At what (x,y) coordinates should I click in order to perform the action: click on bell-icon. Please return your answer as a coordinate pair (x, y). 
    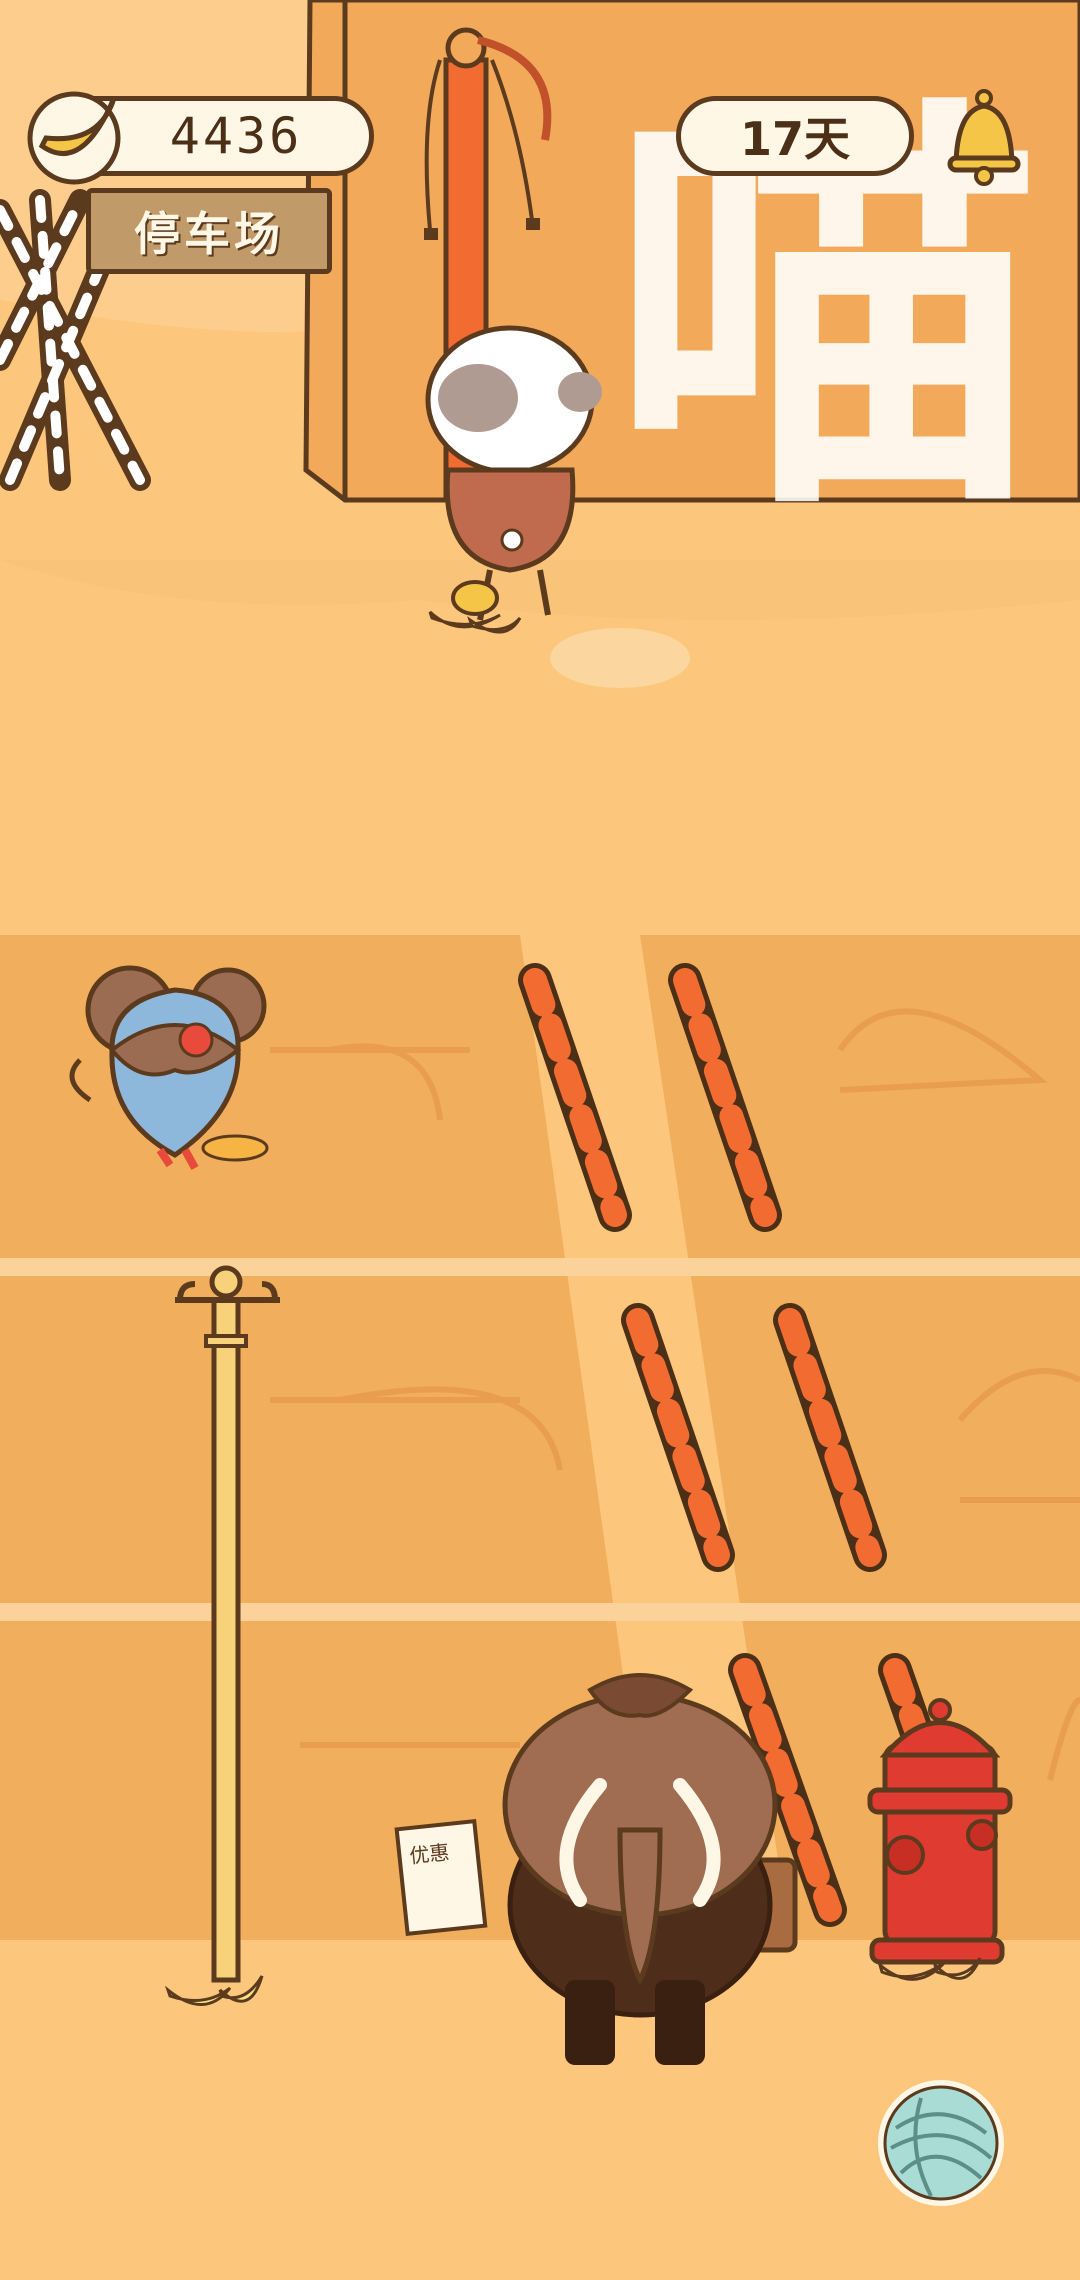
    Looking at the image, I should click on (984, 138).